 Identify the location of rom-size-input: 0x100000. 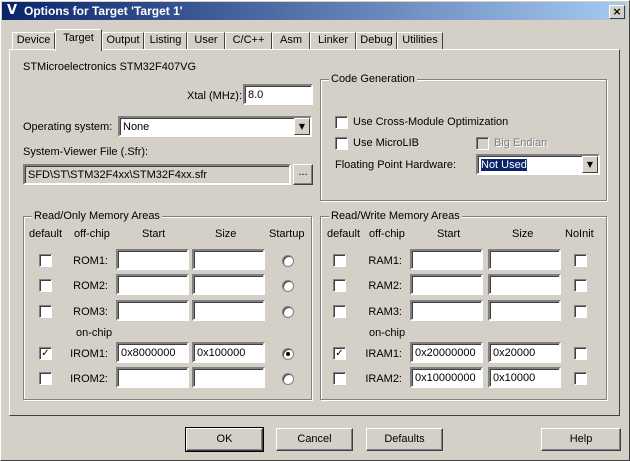
(228, 352).